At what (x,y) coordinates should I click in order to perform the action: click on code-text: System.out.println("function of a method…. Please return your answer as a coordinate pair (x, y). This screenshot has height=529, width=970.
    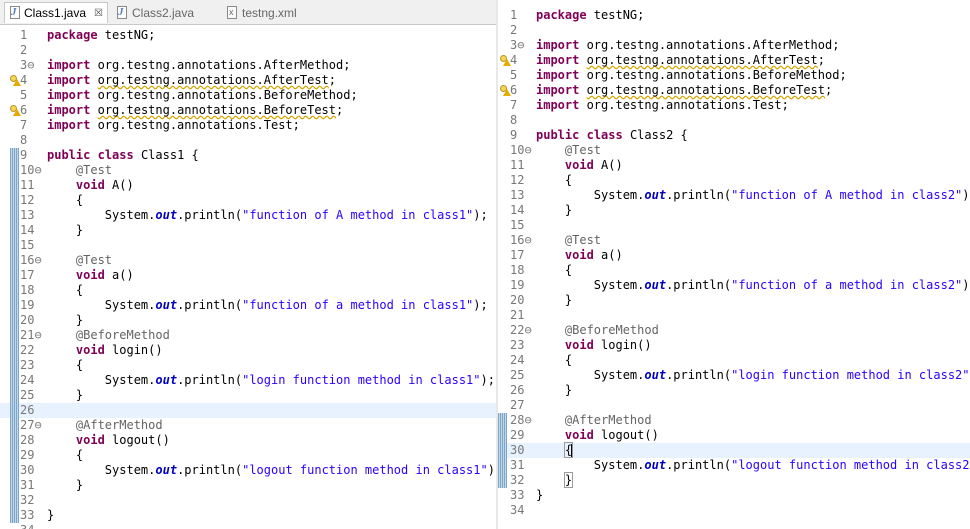
    Looking at the image, I should click on (753, 285).